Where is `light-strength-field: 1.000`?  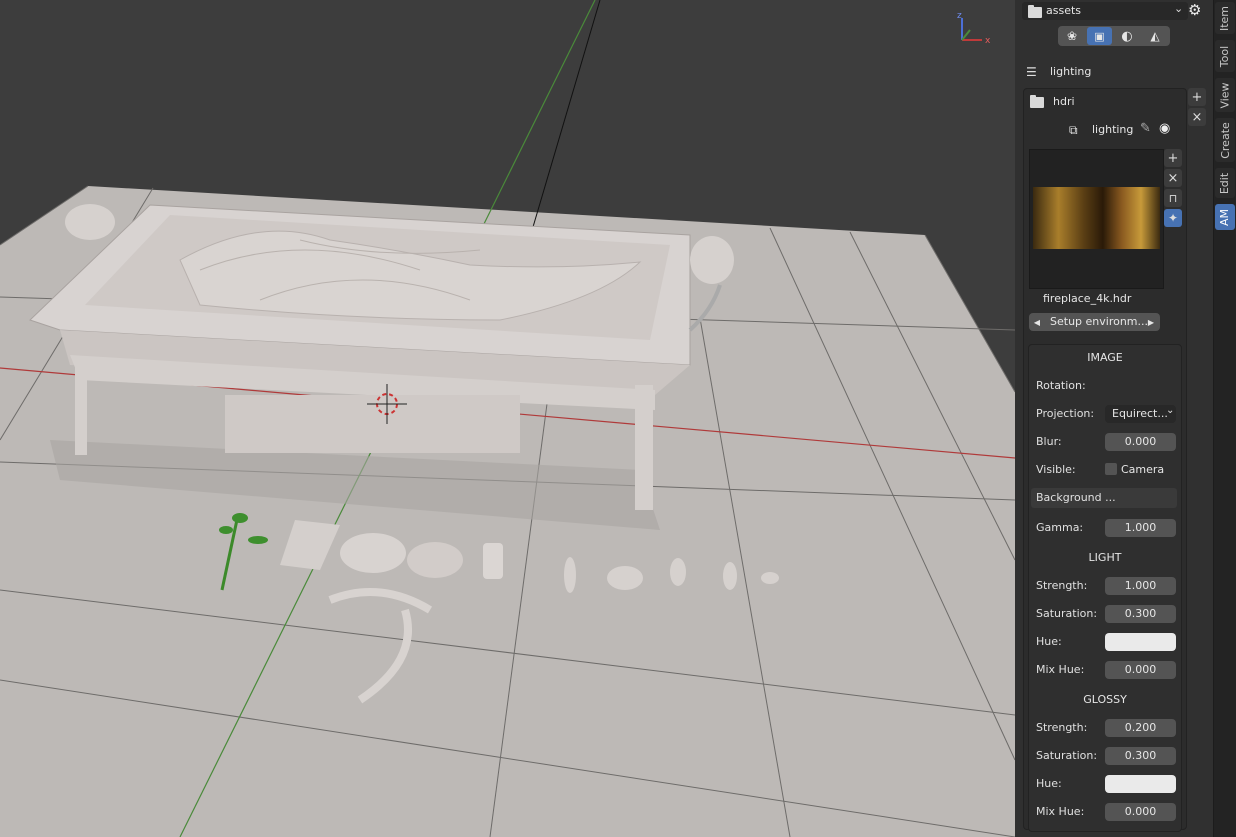 light-strength-field: 1.000 is located at coordinates (1140, 586).